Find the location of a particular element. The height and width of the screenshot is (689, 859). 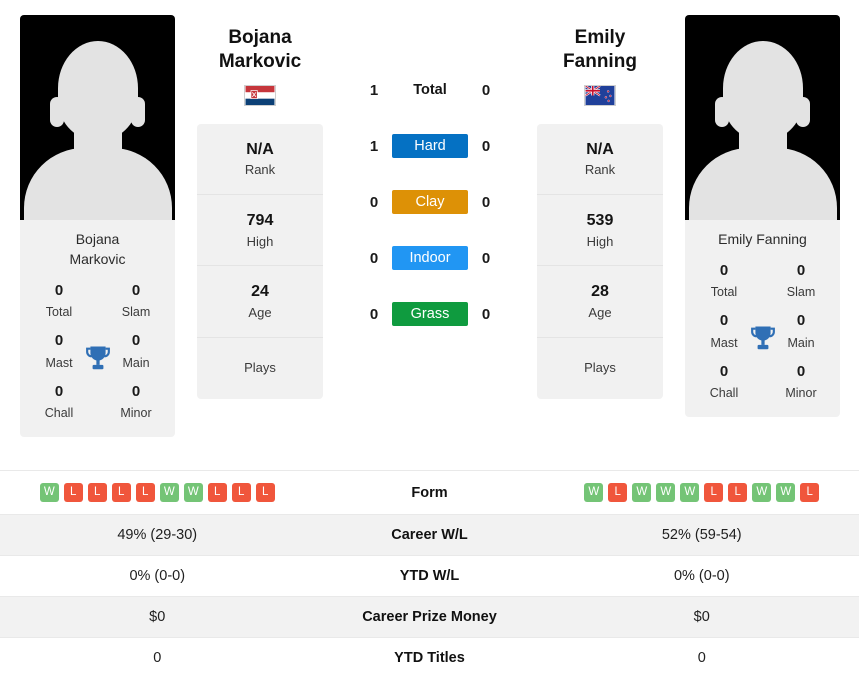

trophy-icon is located at coordinates (762, 337).